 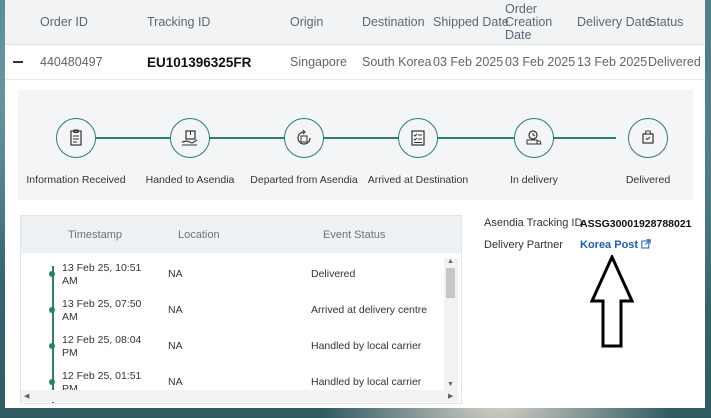 What do you see at coordinates (533, 223) in the screenshot?
I see `tracking-id-label: Asendia Tracking ID` at bounding box center [533, 223].